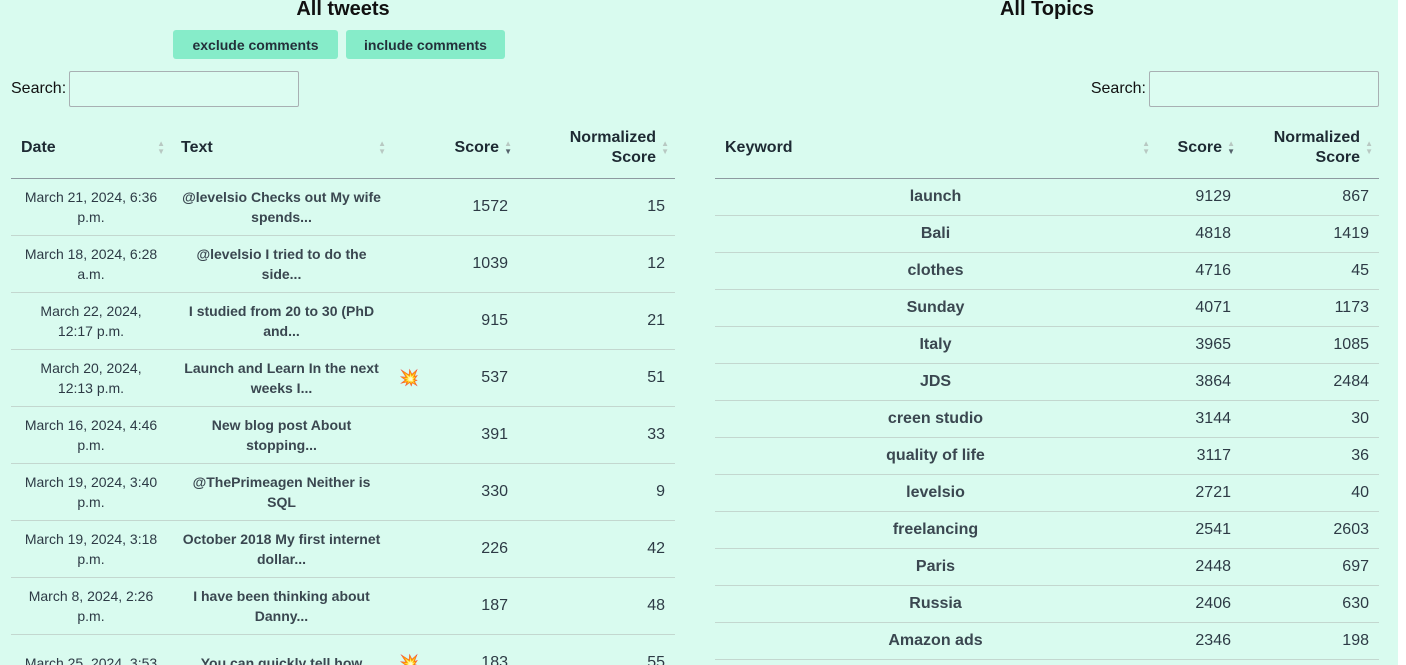 The image size is (1406, 665). I want to click on topic-keyword: quality of life, so click(935, 456).